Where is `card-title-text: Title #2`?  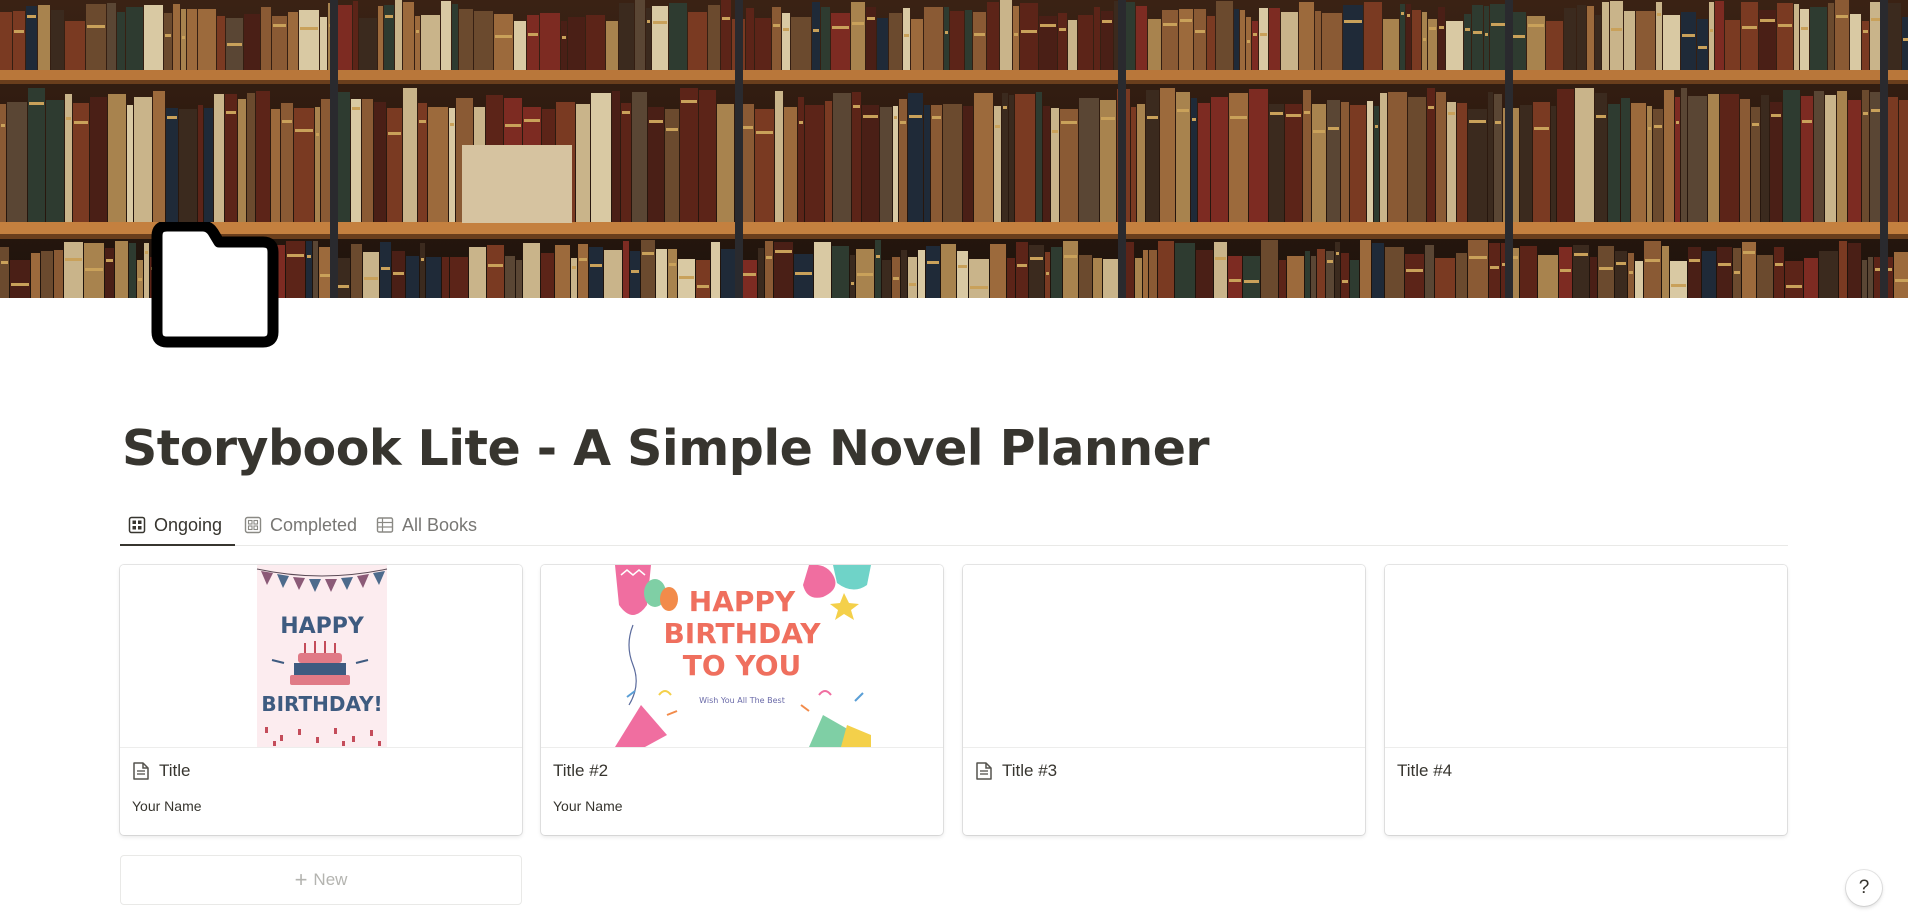 card-title-text: Title #2 is located at coordinates (581, 770).